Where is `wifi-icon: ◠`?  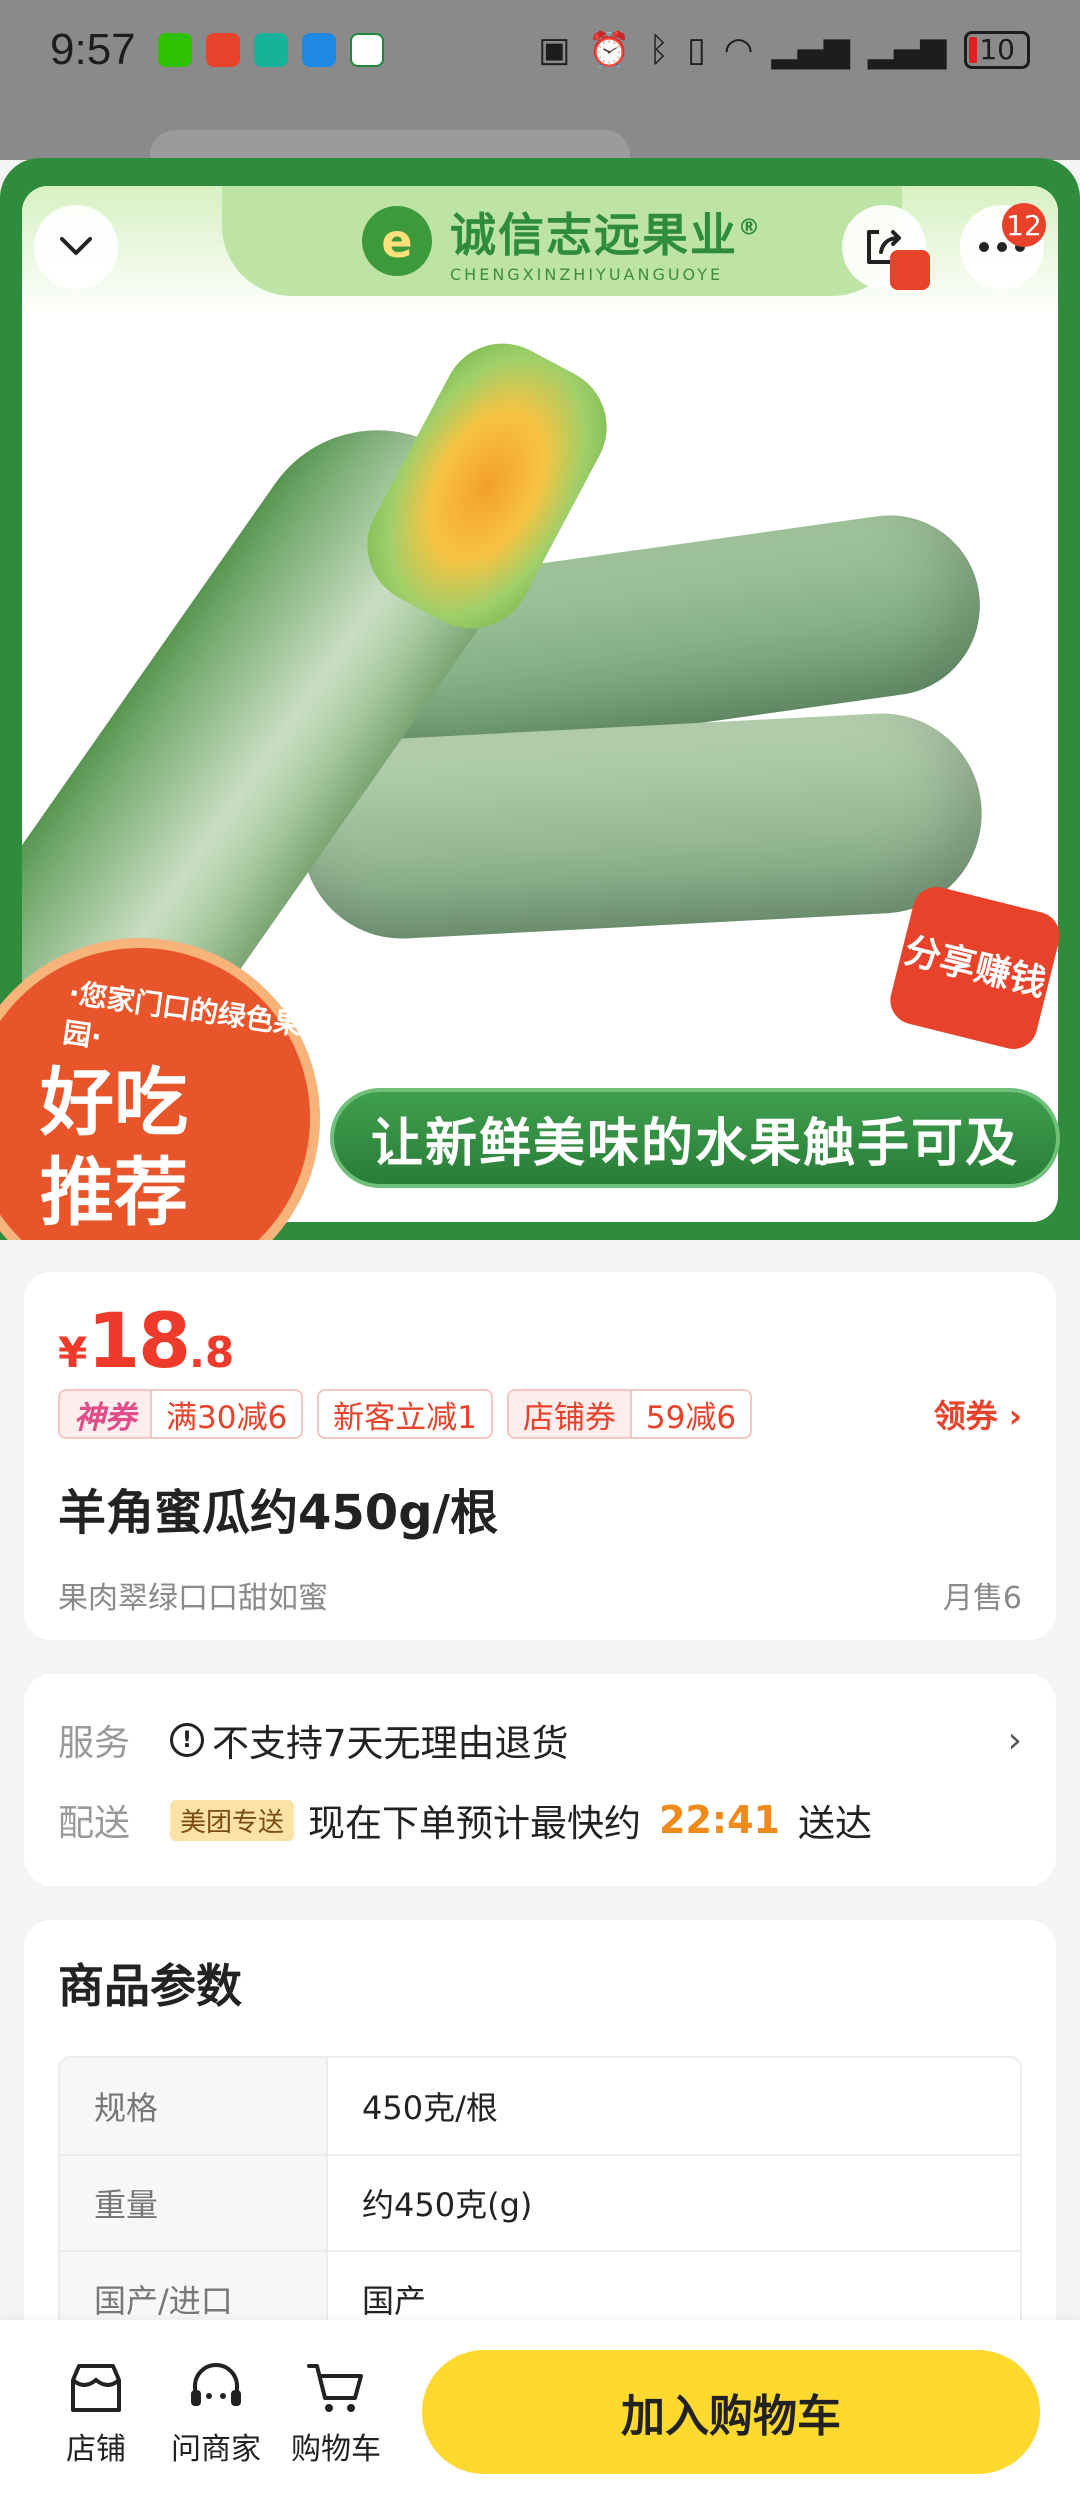
wifi-icon: ◠ is located at coordinates (738, 50).